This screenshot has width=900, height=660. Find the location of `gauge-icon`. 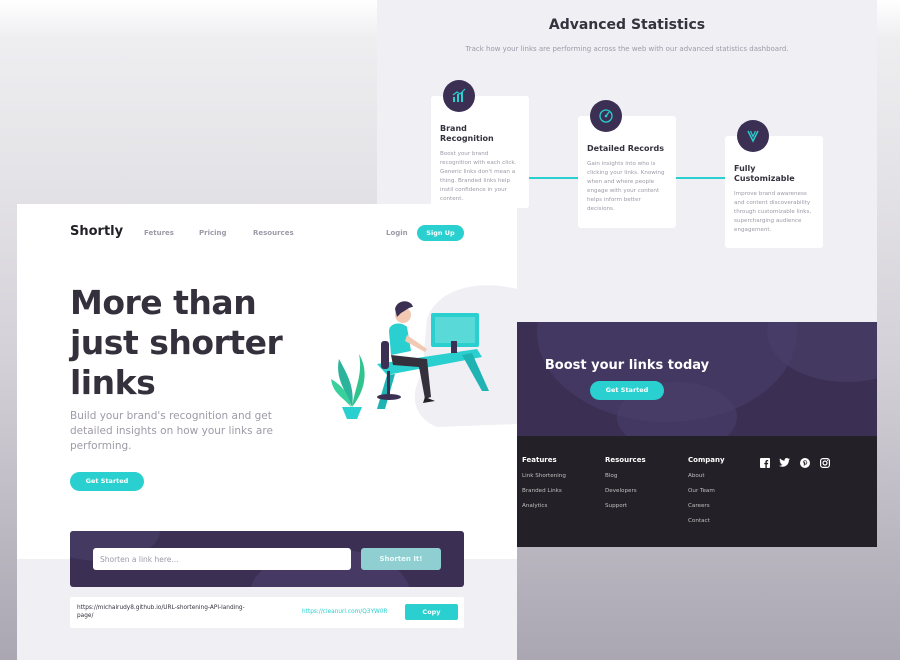

gauge-icon is located at coordinates (606, 116).